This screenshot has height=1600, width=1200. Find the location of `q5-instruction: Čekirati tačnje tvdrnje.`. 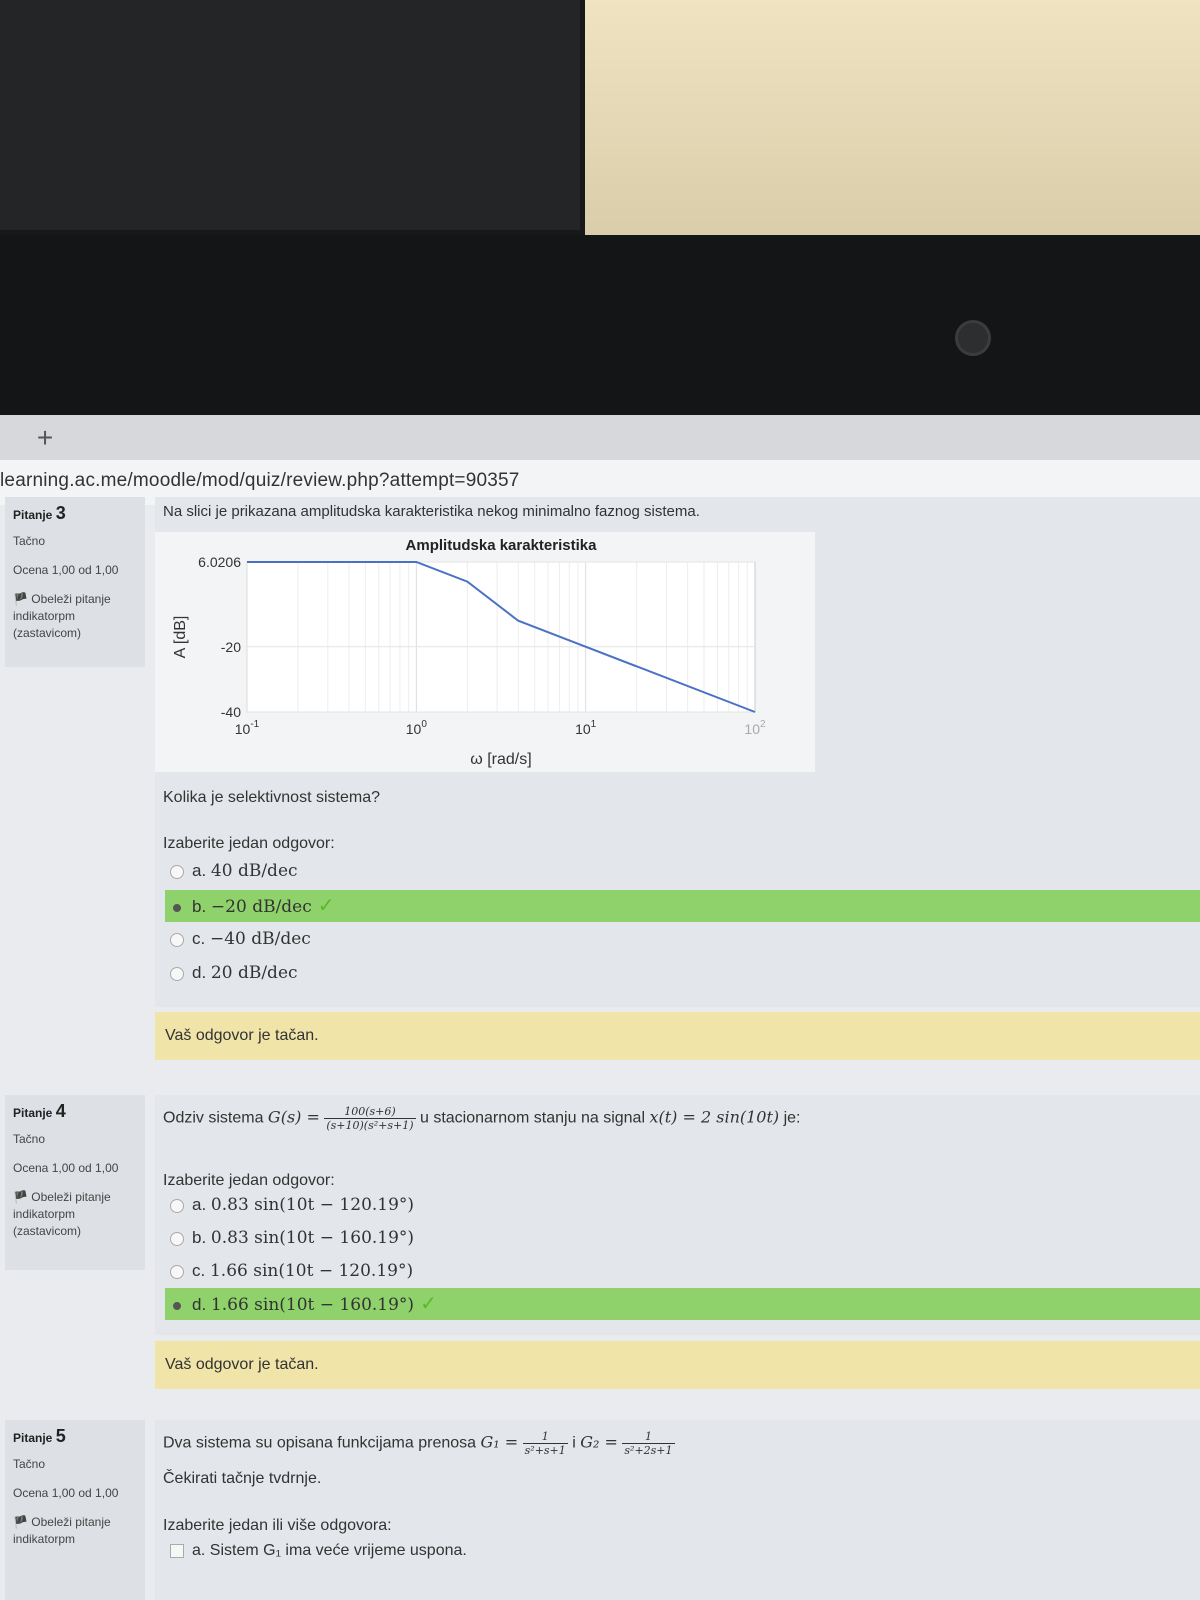

q5-instruction: Čekirati tačnje tvdrnje. is located at coordinates (242, 1478).